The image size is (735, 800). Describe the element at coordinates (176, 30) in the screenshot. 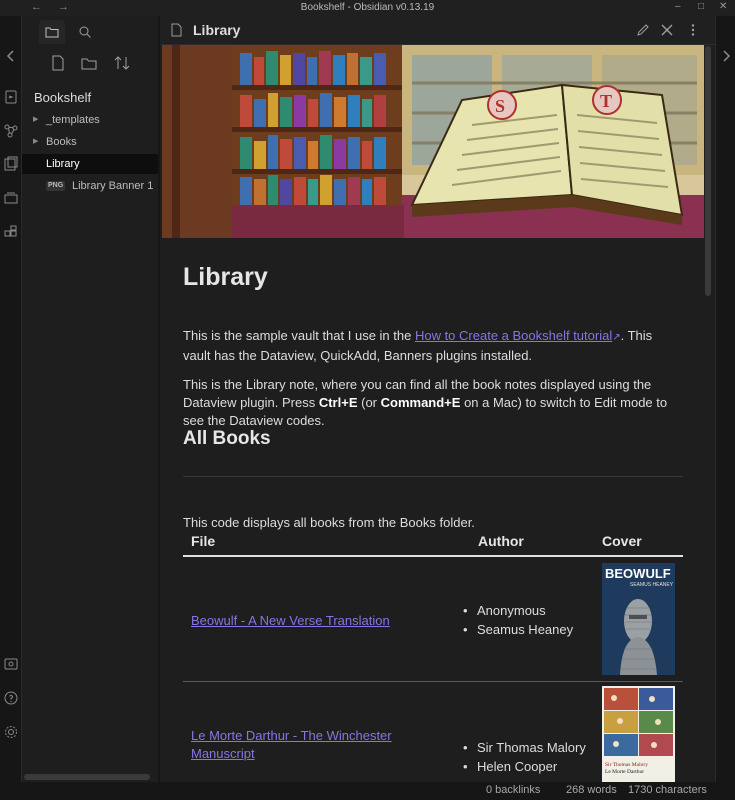

I see `document-icon` at that location.